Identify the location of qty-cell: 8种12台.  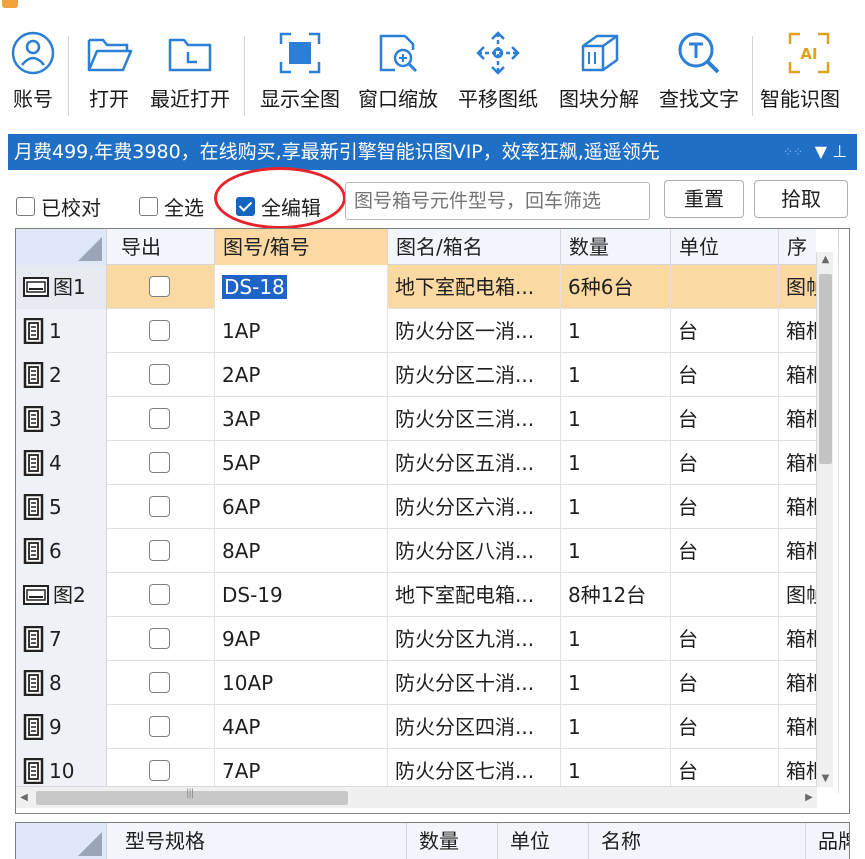
(616, 595).